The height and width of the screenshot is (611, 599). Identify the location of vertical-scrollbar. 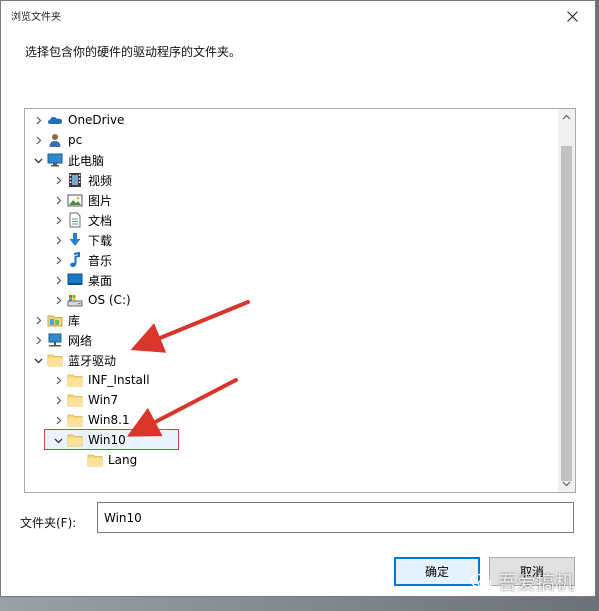
(566, 300).